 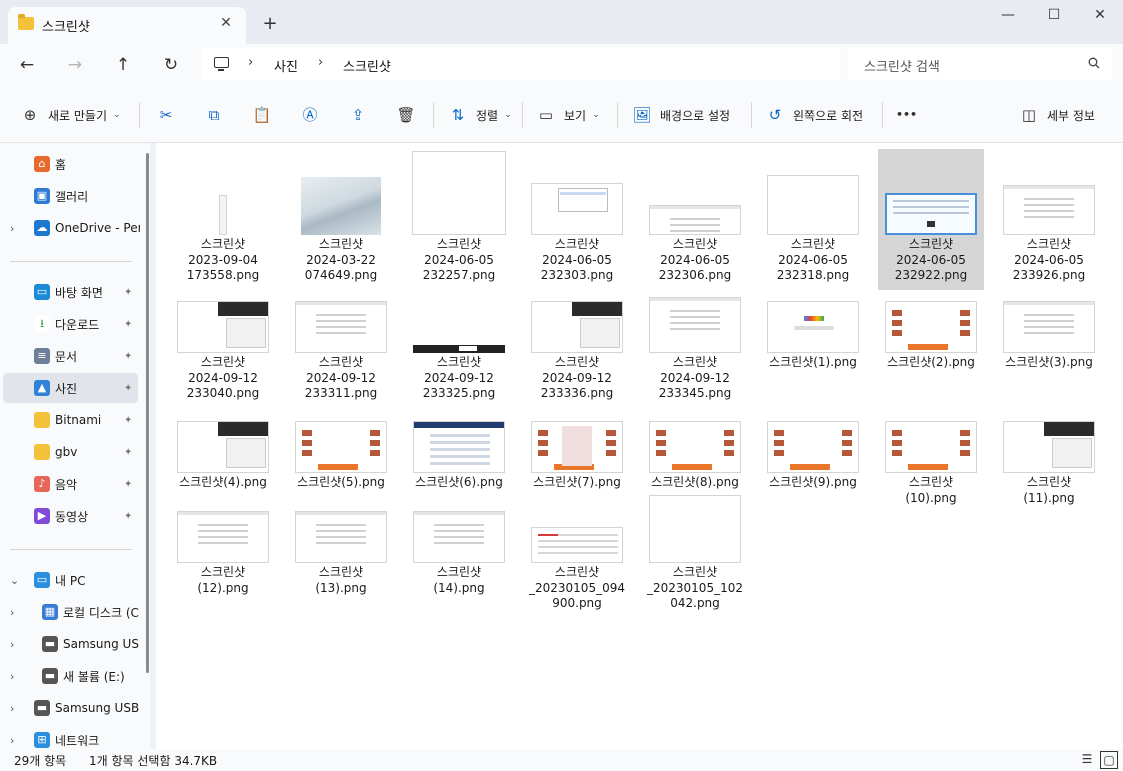 What do you see at coordinates (70, 612) in the screenshot?
I see `sidebar-item-13: › ▦ 로컬 디스크 (C` at bounding box center [70, 612].